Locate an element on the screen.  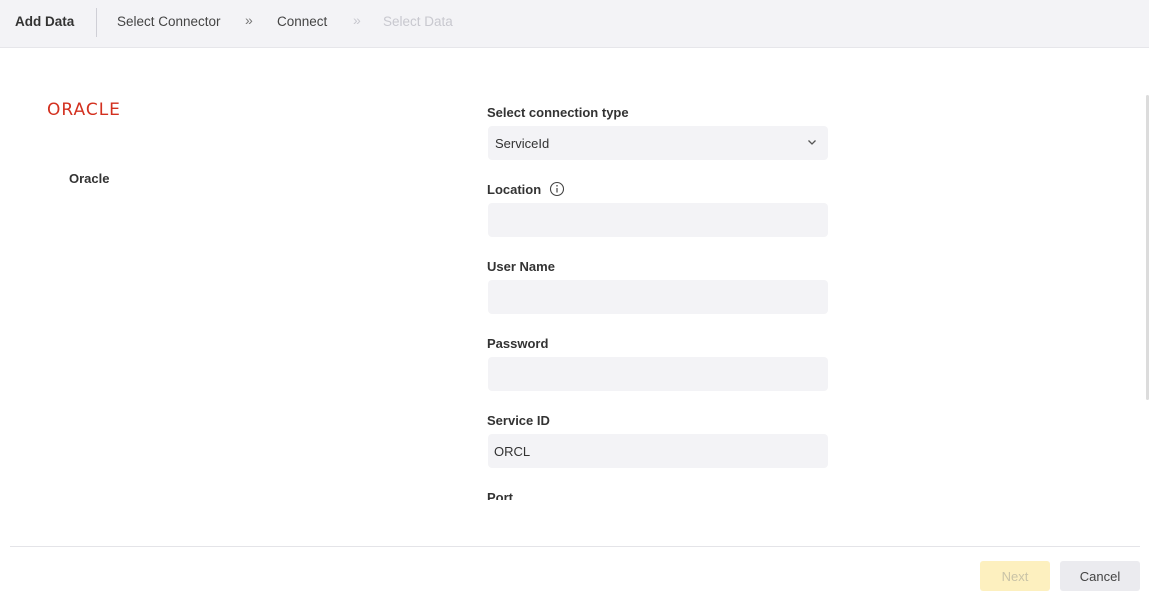
connection-type-label: Select connection type is located at coordinates (558, 112).